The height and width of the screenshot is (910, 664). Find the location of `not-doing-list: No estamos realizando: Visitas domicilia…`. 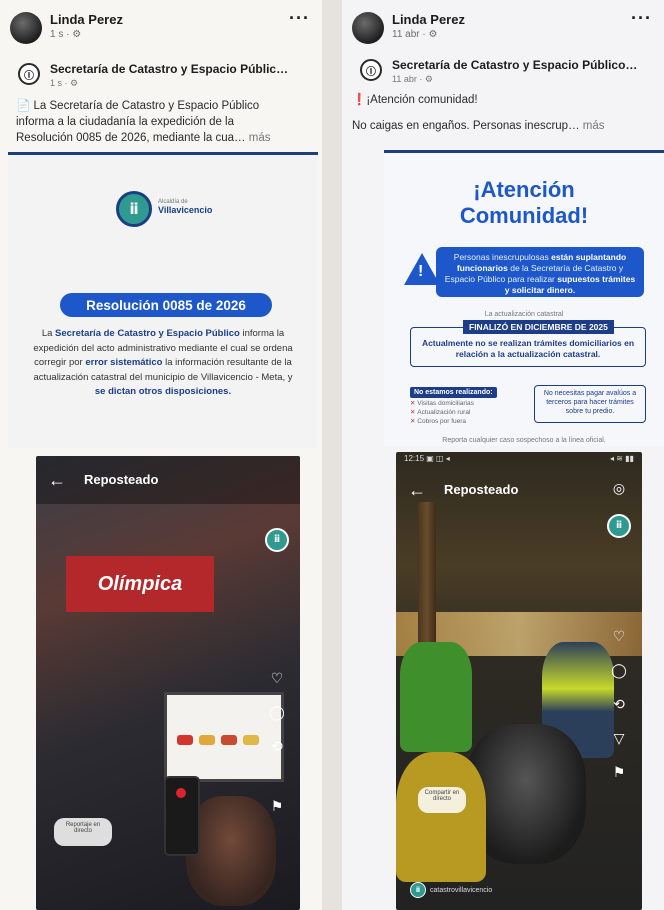

not-doing-list: No estamos realizando: Visitas domicilia… is located at coordinates (462, 403).